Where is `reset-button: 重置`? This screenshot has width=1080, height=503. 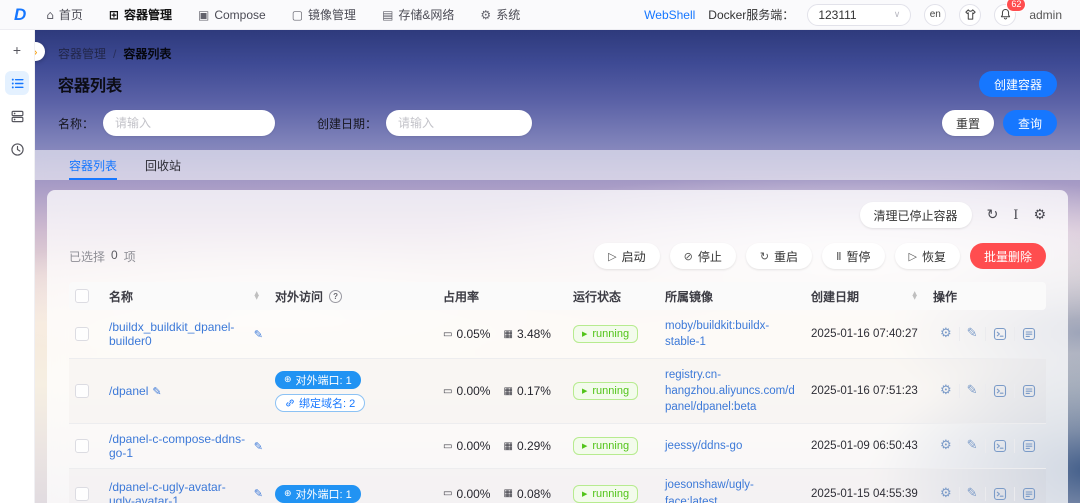 reset-button: 重置 is located at coordinates (967, 123).